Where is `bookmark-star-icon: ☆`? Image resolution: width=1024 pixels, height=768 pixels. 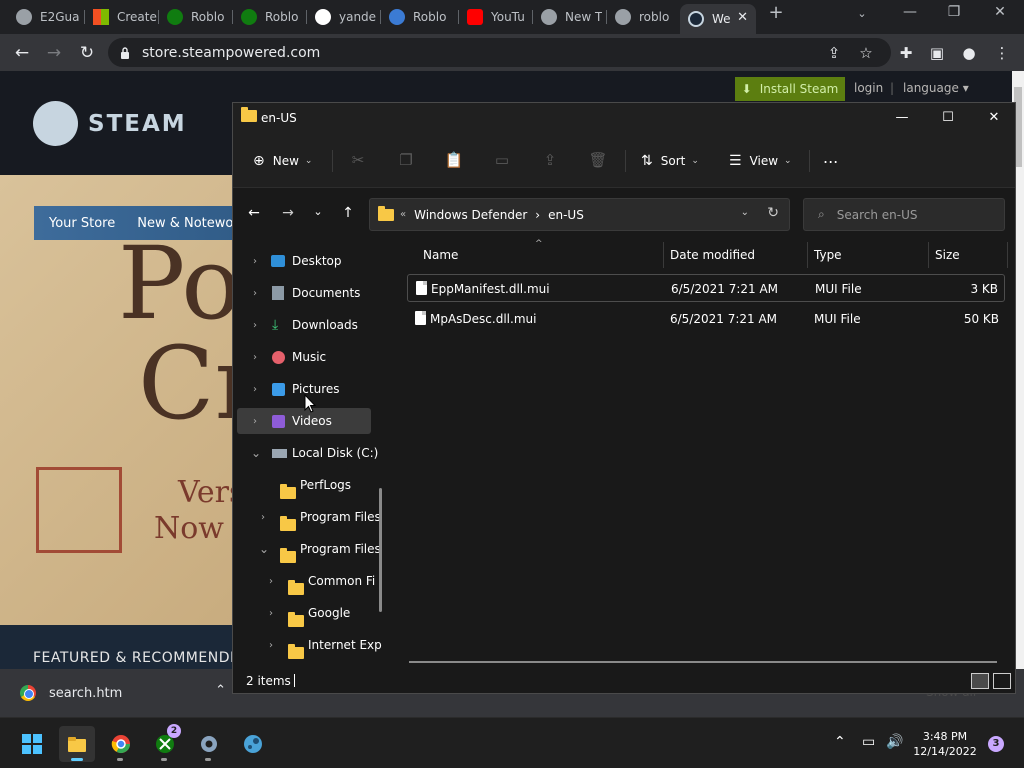
bookmark-star-icon: ☆ is located at coordinates (866, 53).